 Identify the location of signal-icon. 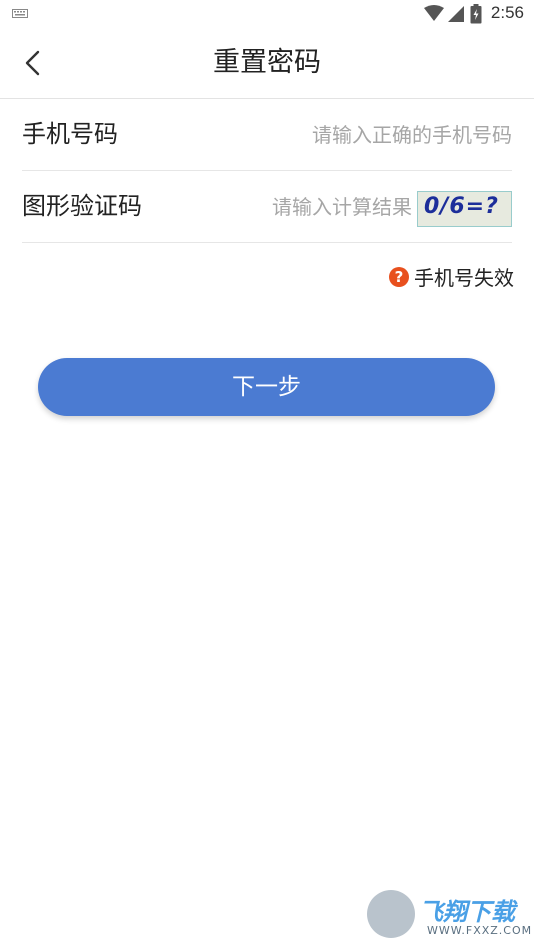
(456, 14).